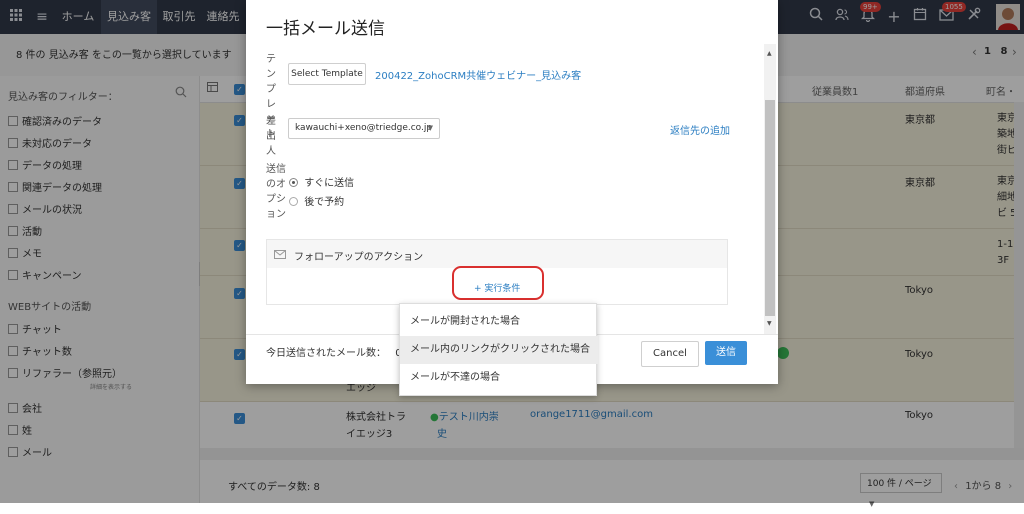  I want to click on sent-today-text: 今日送信されたメール数： 0, so click(334, 351).